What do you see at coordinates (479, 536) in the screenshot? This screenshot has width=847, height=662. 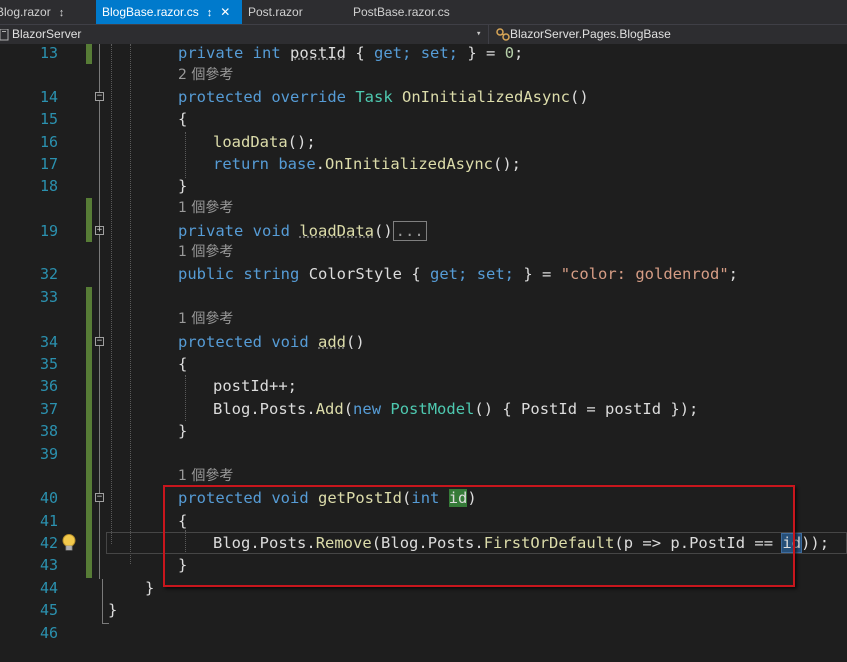 I see `annotation-highlight-box` at bounding box center [479, 536].